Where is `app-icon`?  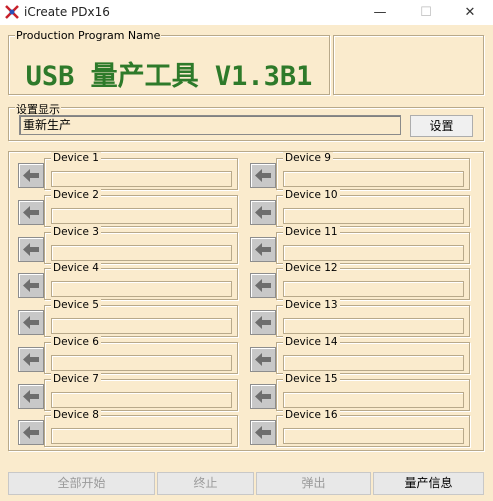
app-icon is located at coordinates (12, 12).